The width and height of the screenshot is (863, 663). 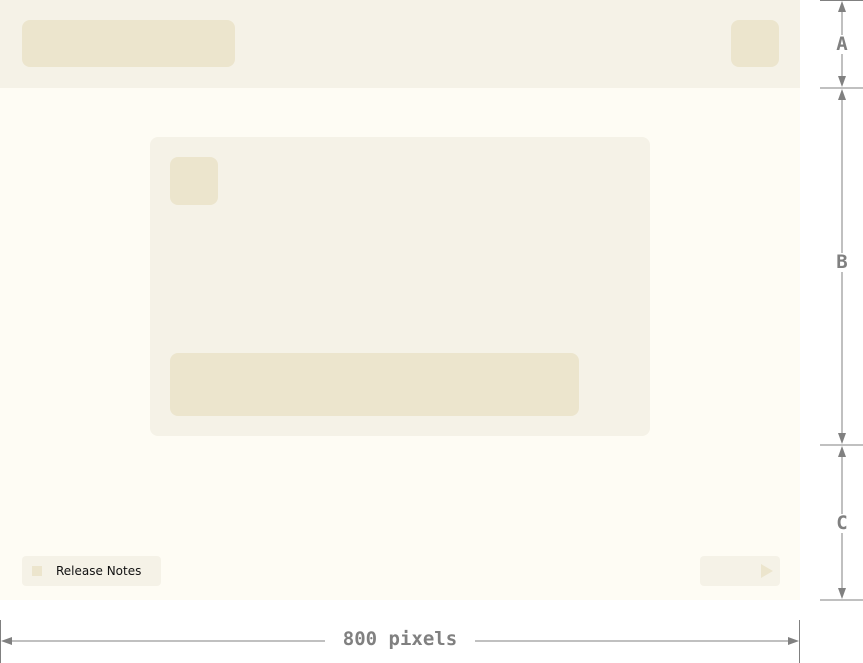 I want to click on arrow-b-bottom, so click(x=842, y=438).